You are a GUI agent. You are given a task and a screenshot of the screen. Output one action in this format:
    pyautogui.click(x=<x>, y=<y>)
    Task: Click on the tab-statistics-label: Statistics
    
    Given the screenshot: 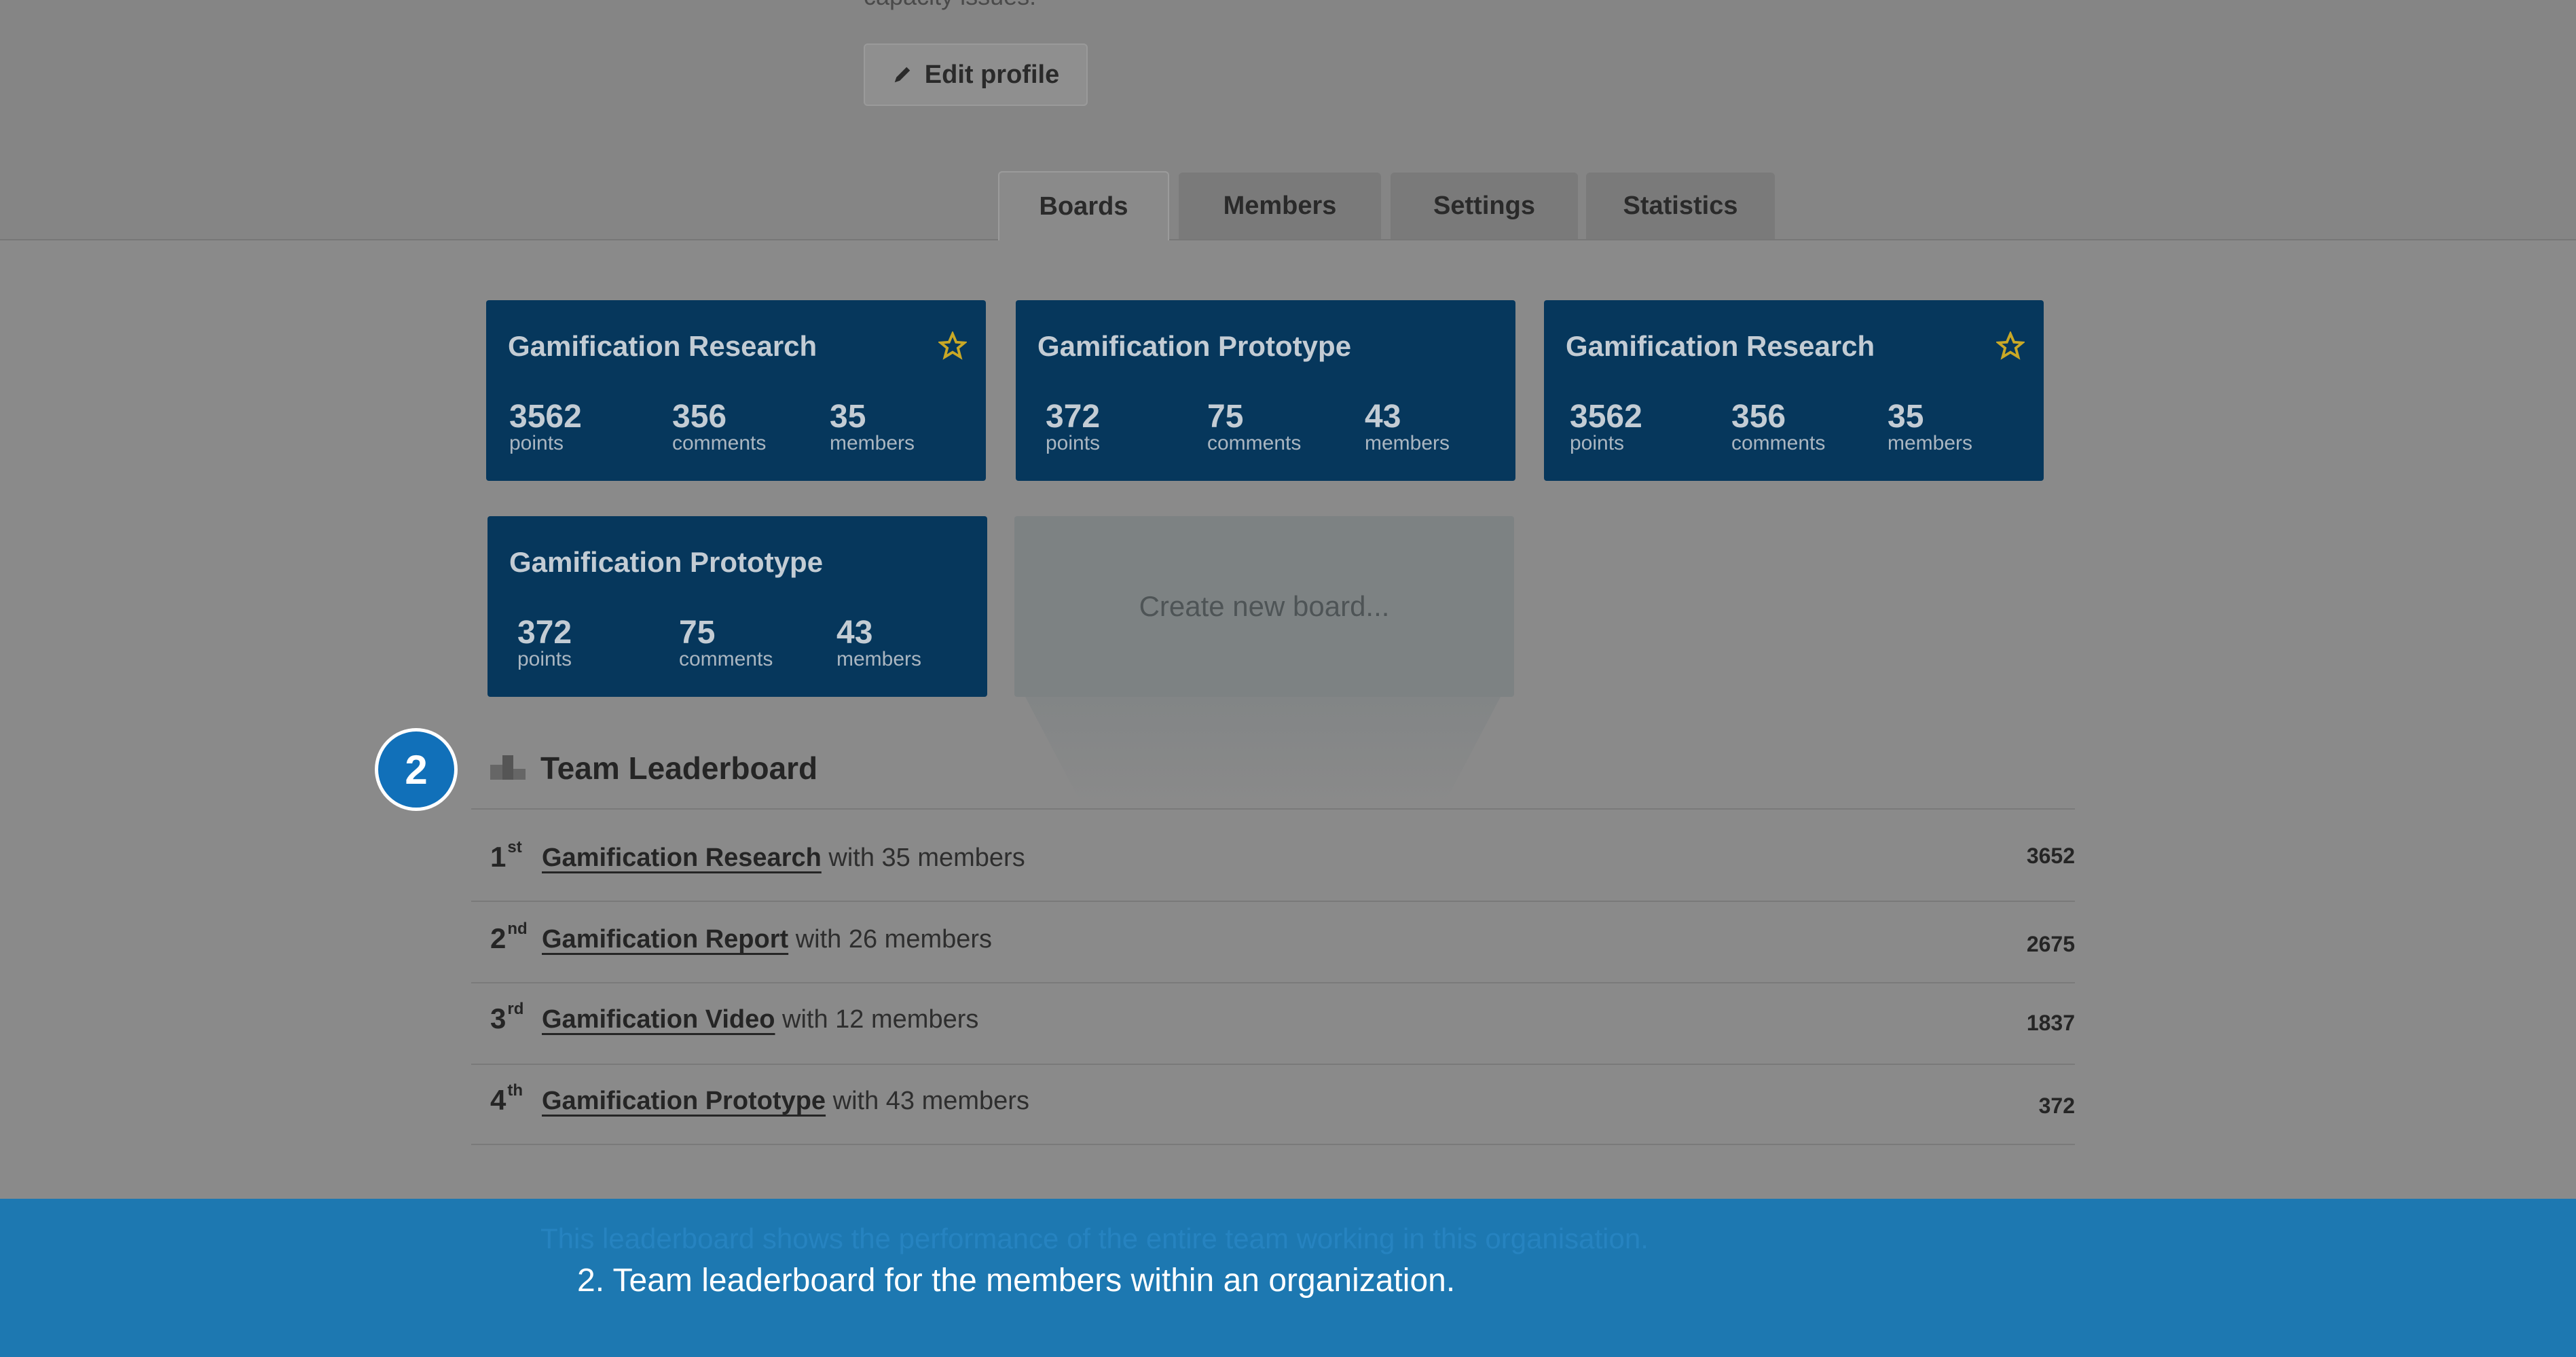 What is the action you would take?
    pyautogui.click(x=1681, y=205)
    